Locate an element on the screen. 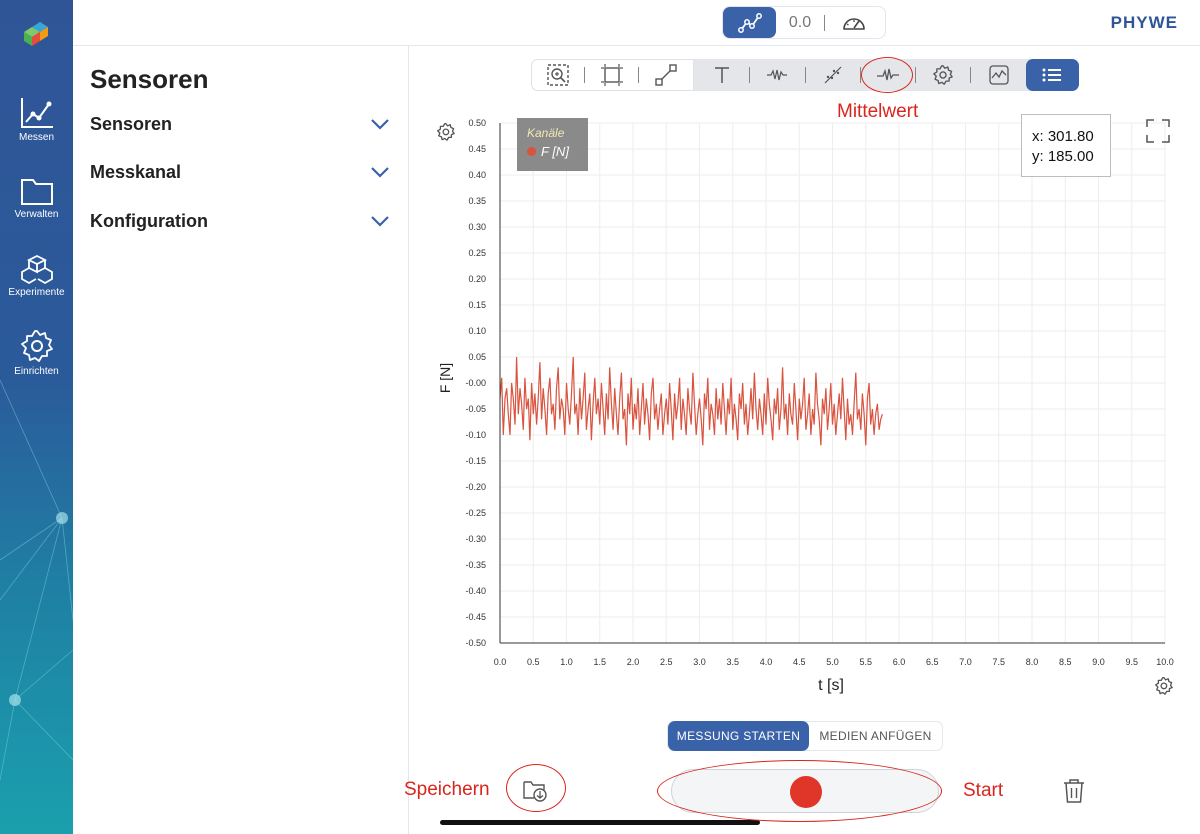 The height and width of the screenshot is (834, 1200). zoom-select-button is located at coordinates (558, 75).